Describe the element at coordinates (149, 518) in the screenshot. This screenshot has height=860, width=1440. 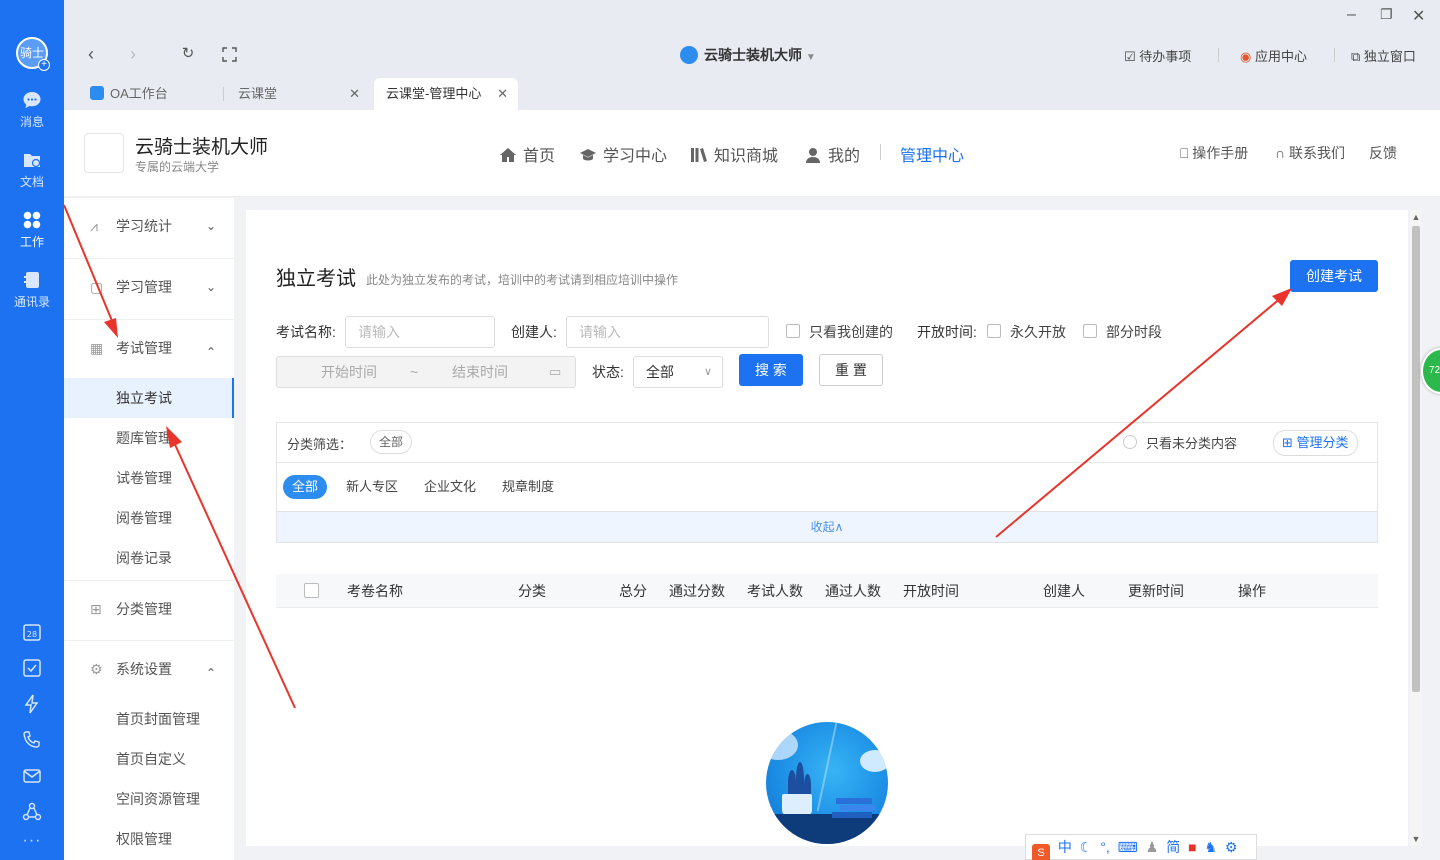
I see `sidebar-item-grading-mgmt: 阅卷管理` at that location.